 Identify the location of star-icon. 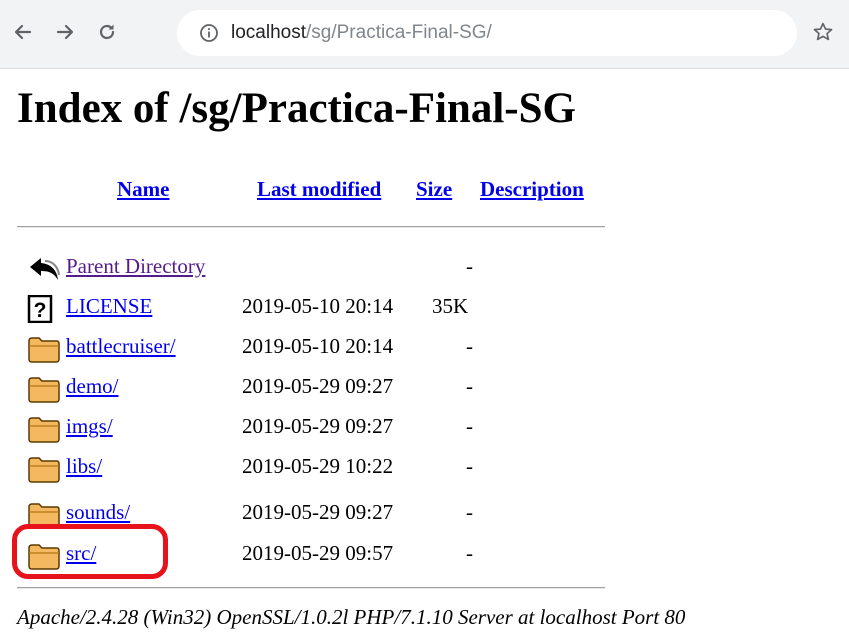
(823, 31).